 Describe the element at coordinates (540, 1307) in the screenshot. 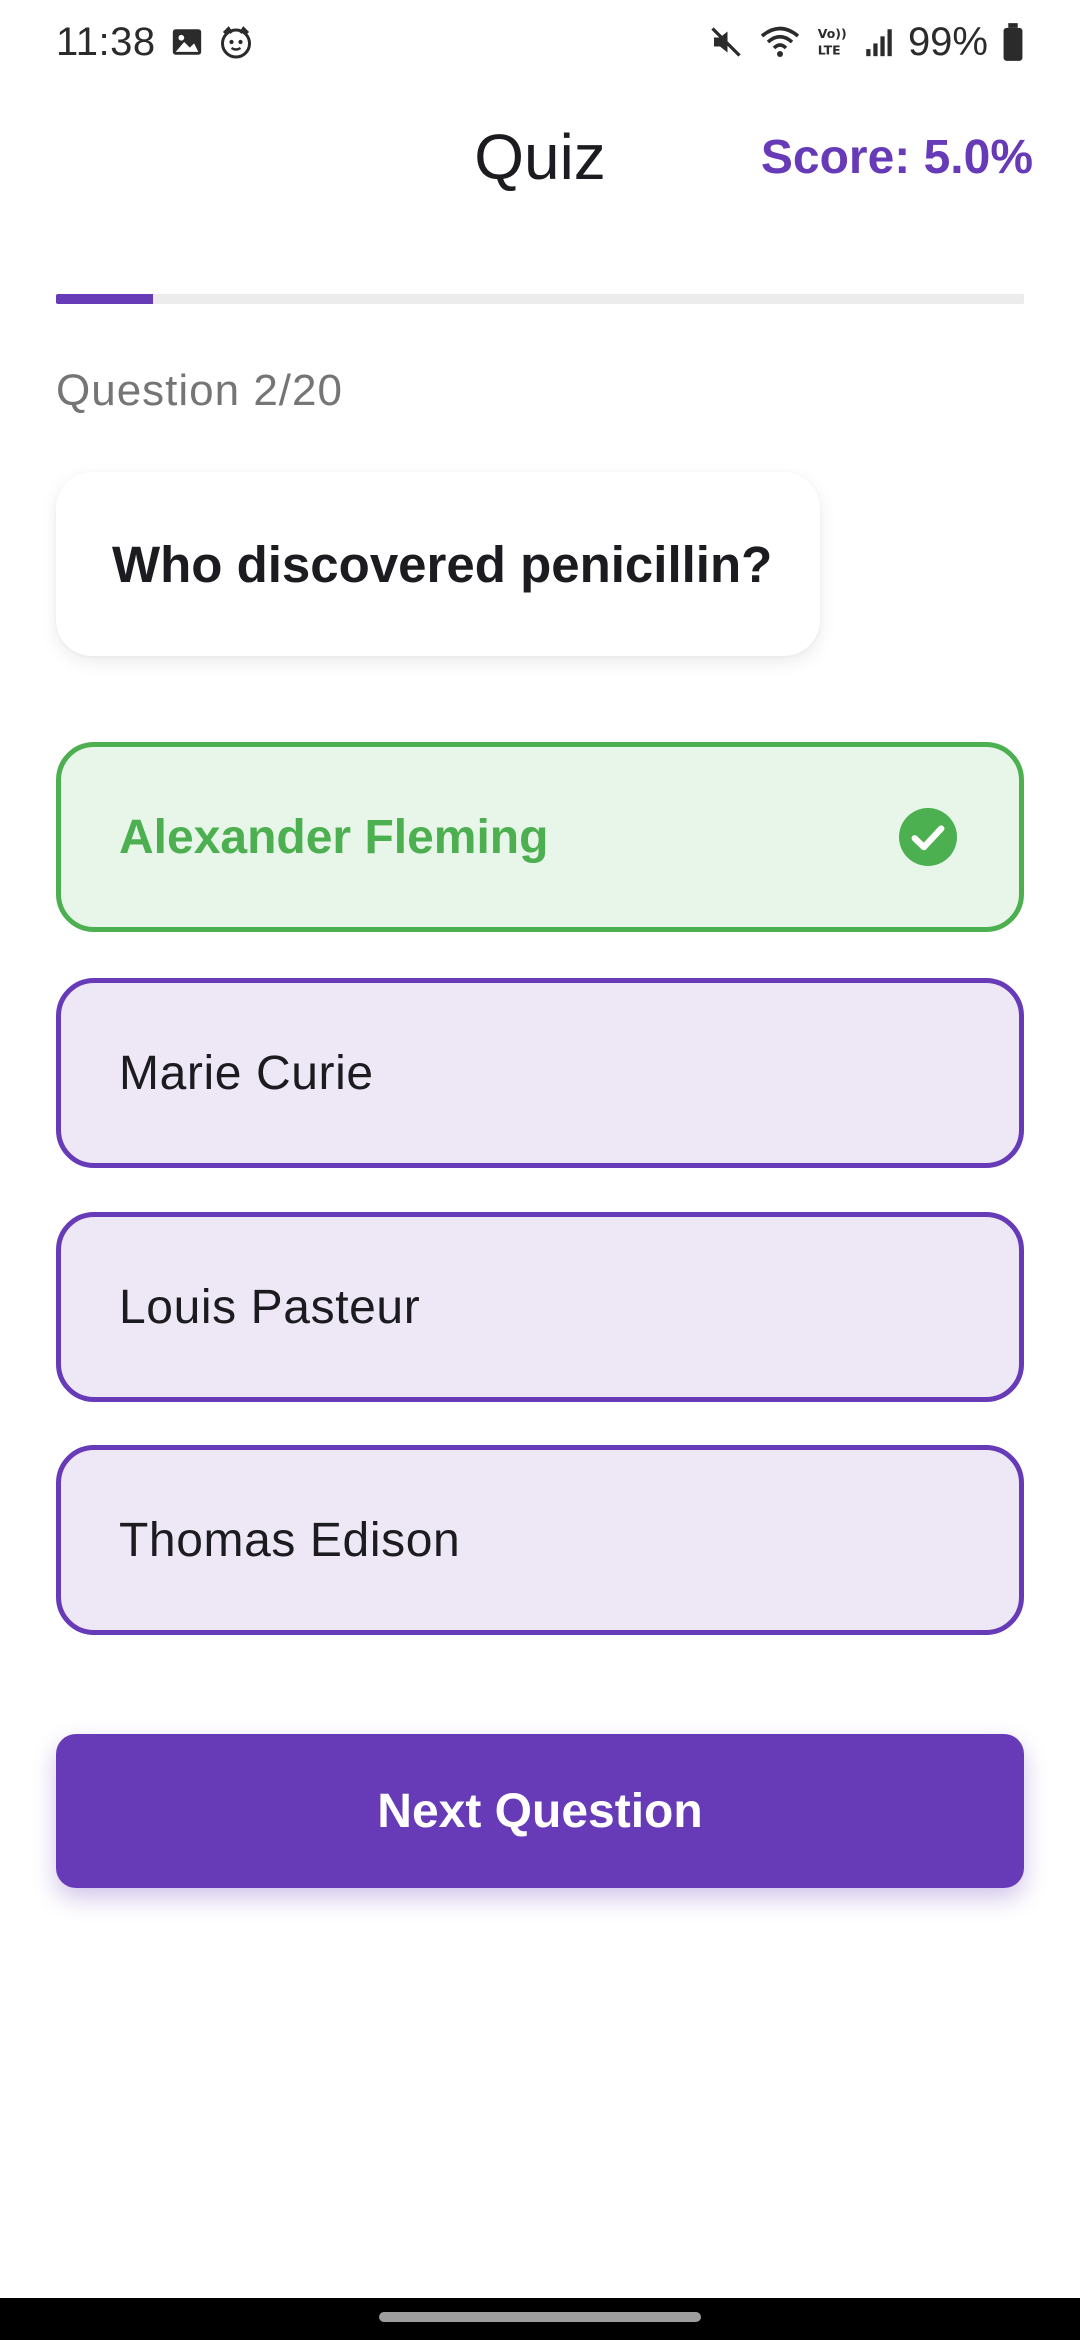

I see `answer-option: Louis Pasteur` at that location.